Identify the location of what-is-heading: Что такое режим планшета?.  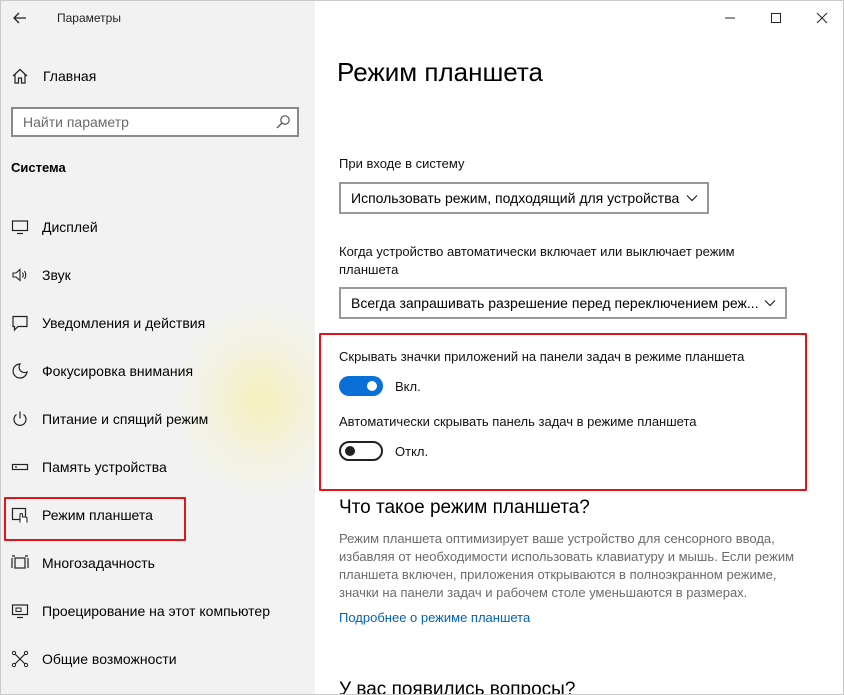
(464, 507).